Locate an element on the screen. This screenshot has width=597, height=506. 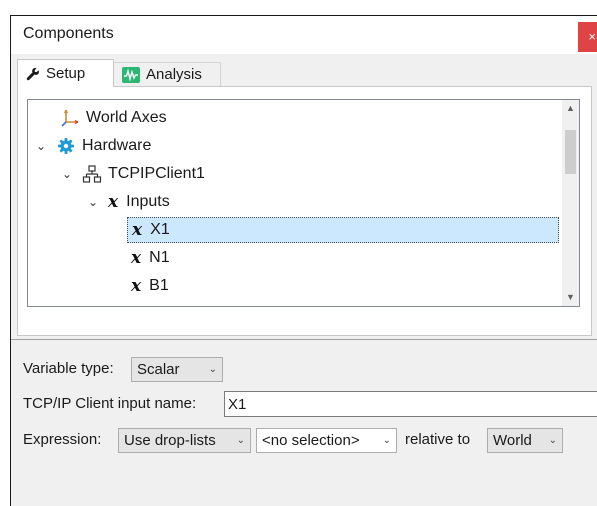
close-icon: × is located at coordinates (592, 36).